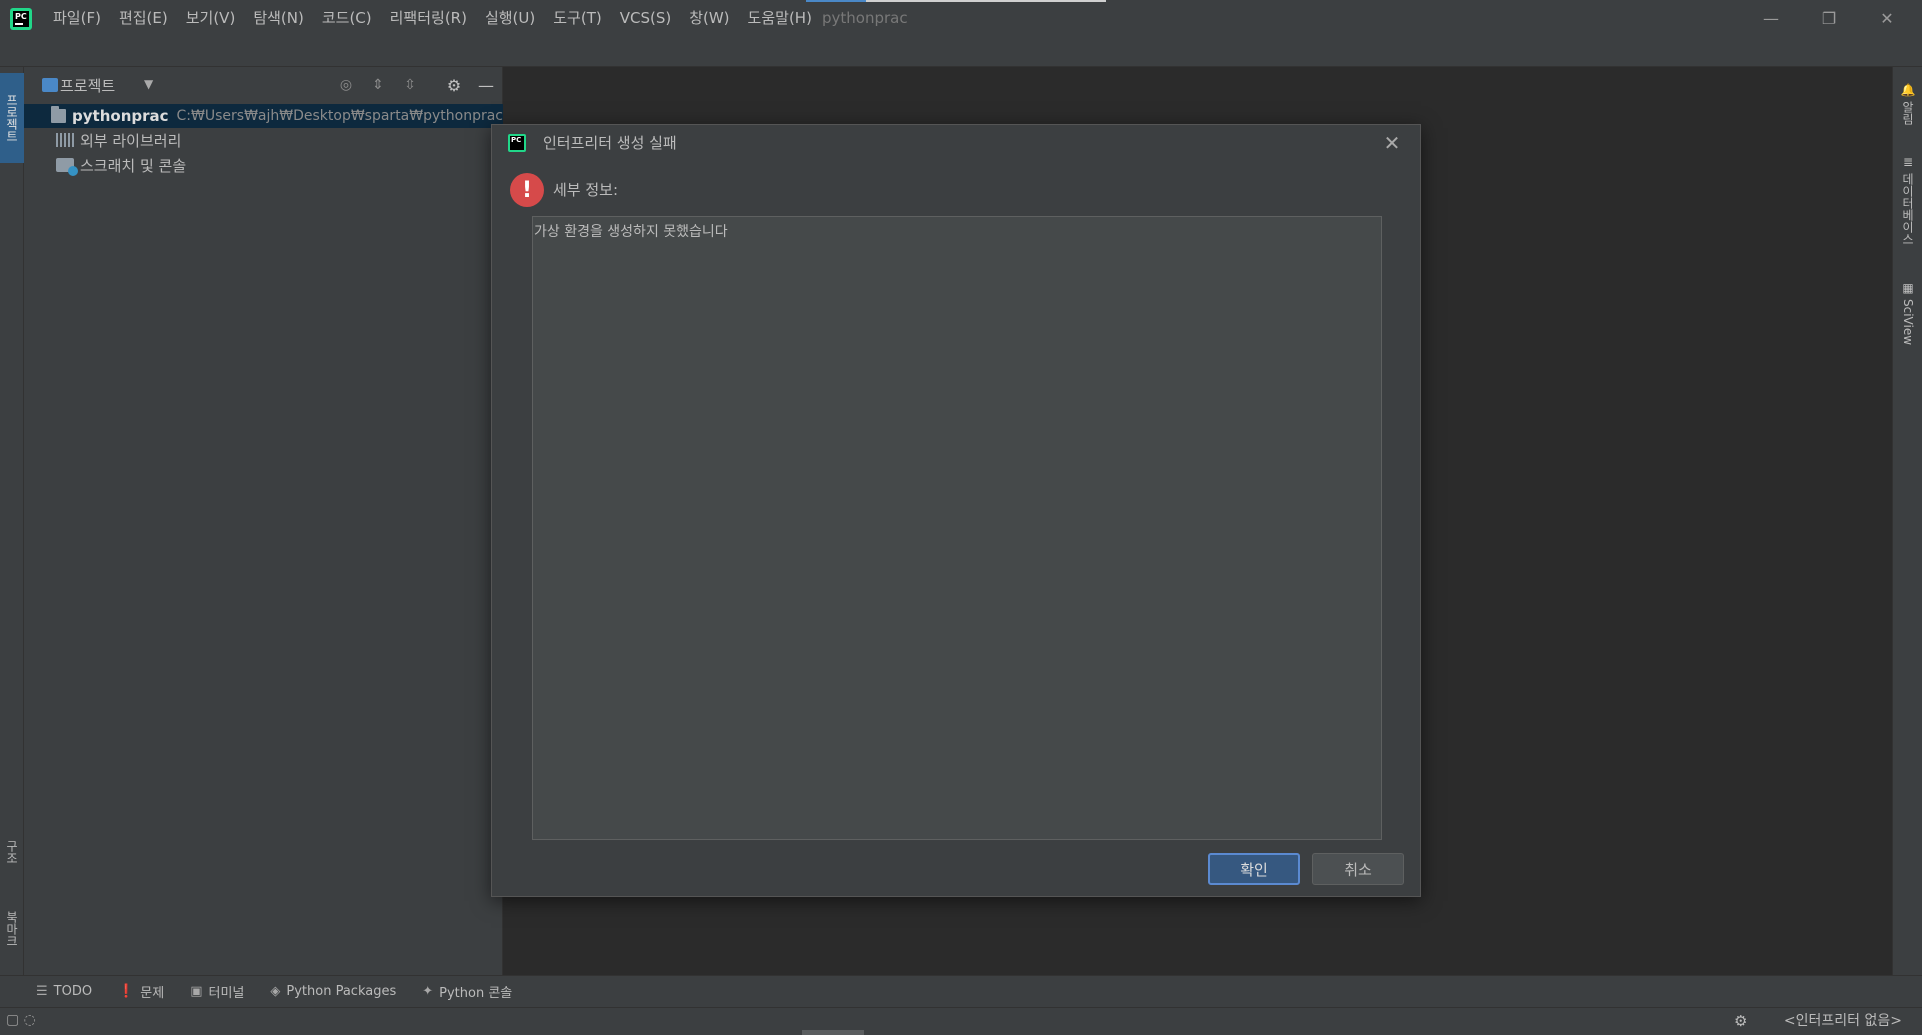 The image size is (1922, 1035). I want to click on left-tool-stripe: 프로젝트 구조 북마크, so click(12, 521).